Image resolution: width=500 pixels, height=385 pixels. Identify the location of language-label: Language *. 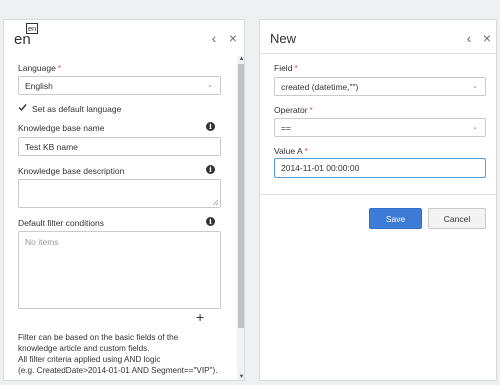
(40, 68).